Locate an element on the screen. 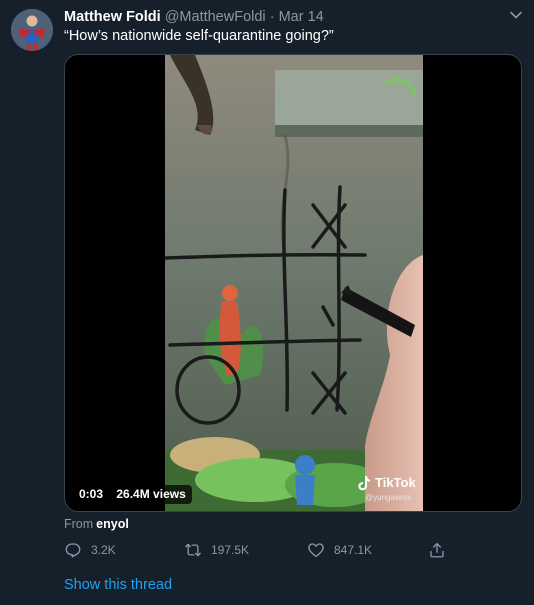 This screenshot has width=534, height=605. source-account: enyol is located at coordinates (112, 524).